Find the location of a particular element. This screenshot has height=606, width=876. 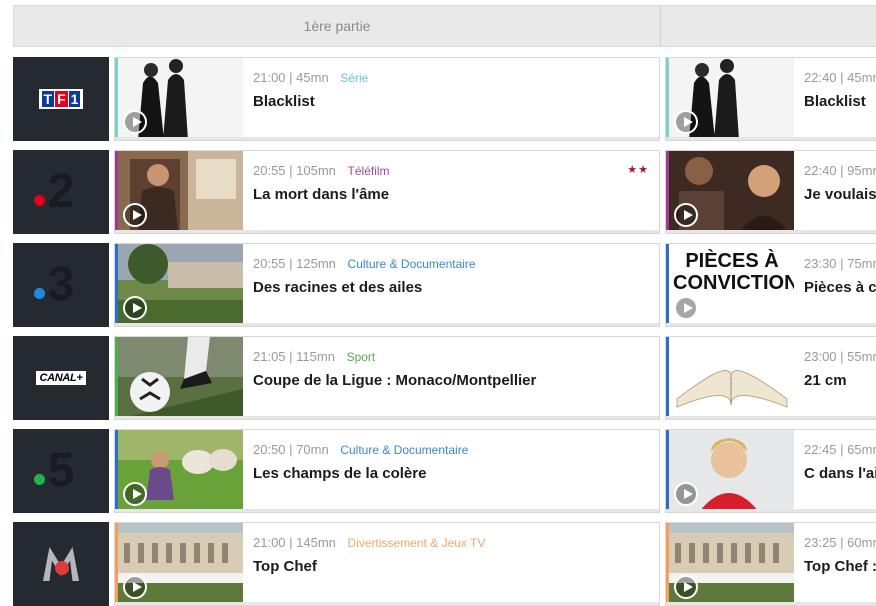

program-card-france5-second: 22:45 | 65mn C dans l'ai is located at coordinates (770, 471).